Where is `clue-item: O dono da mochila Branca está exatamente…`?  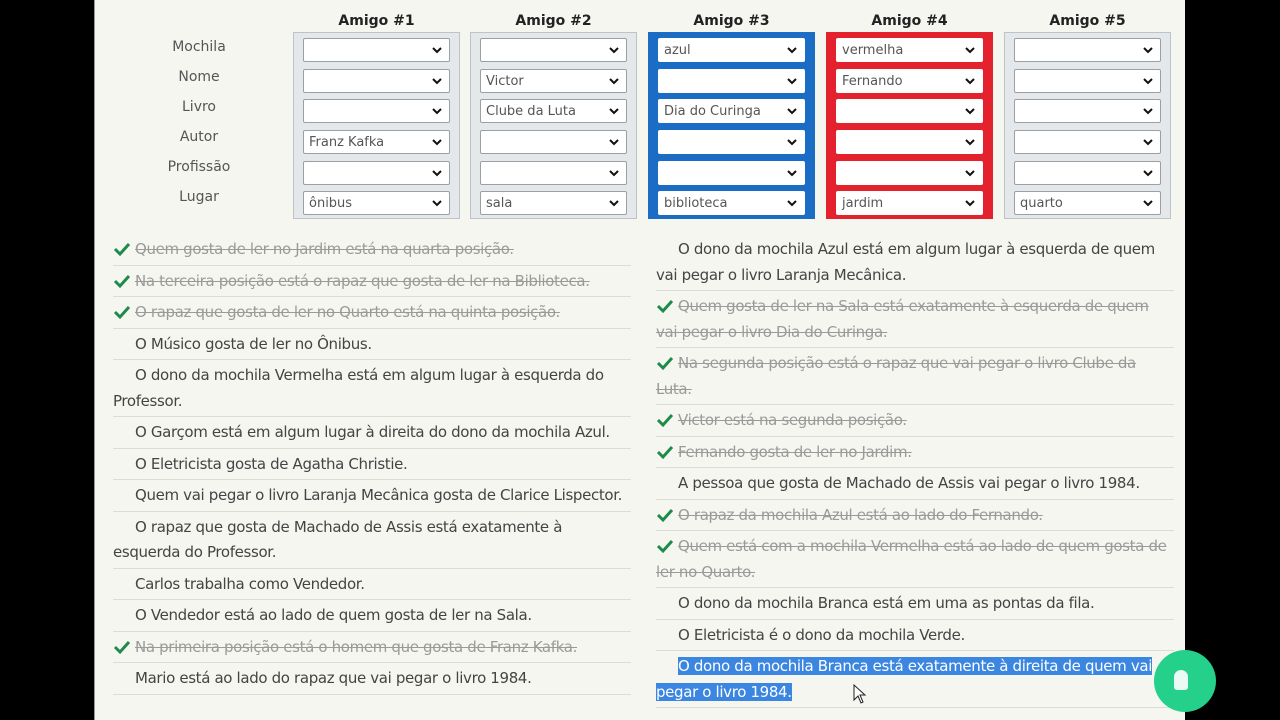
clue-item: O dono da mochila Branca está exatamente… is located at coordinates (915, 679).